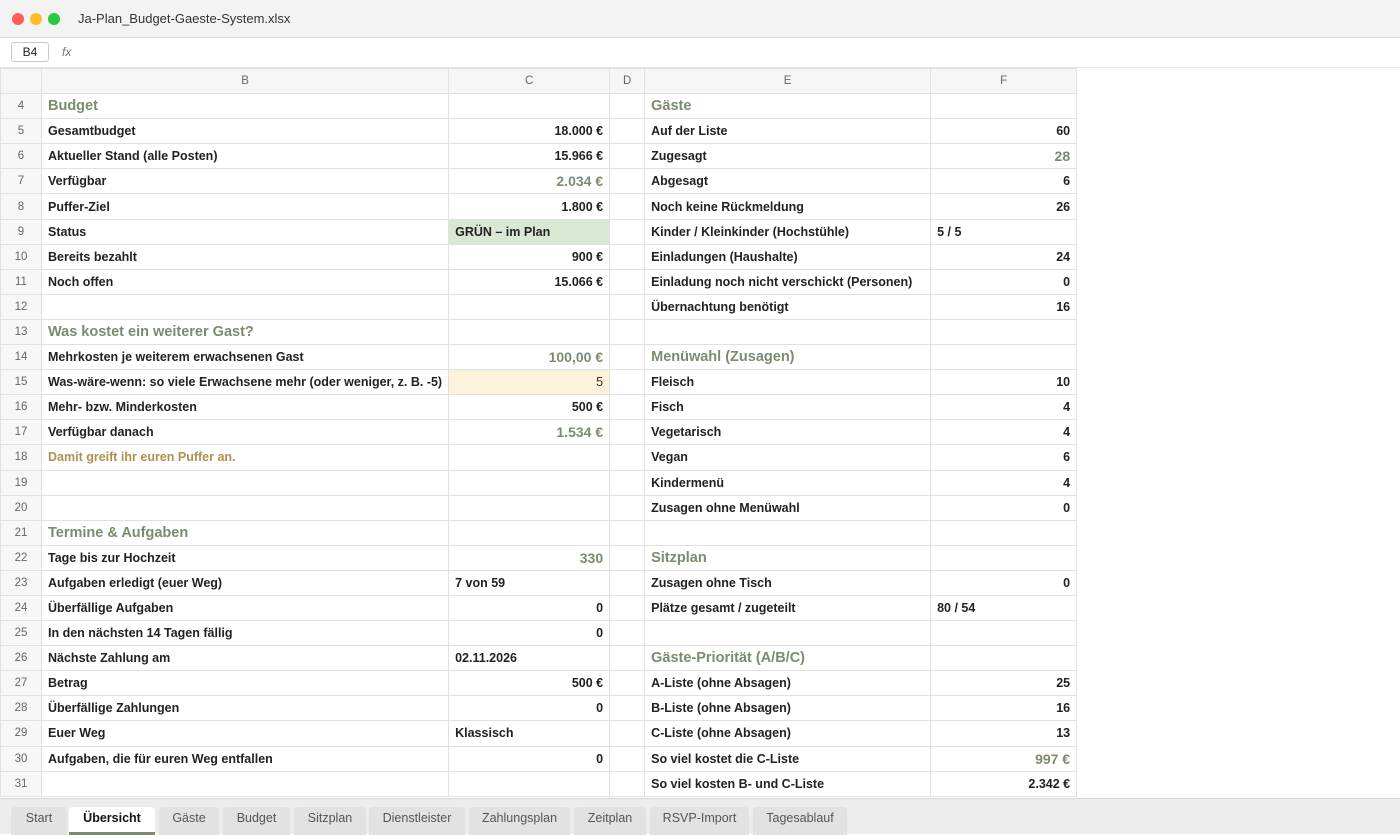 The image size is (1400, 835). Describe the element at coordinates (245, 507) in the screenshot. I see `cell-b20` at that location.